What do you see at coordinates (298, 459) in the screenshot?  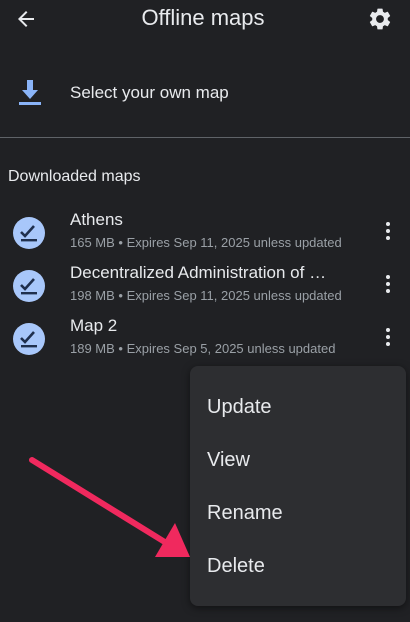 I see `menu-item-view: View` at bounding box center [298, 459].